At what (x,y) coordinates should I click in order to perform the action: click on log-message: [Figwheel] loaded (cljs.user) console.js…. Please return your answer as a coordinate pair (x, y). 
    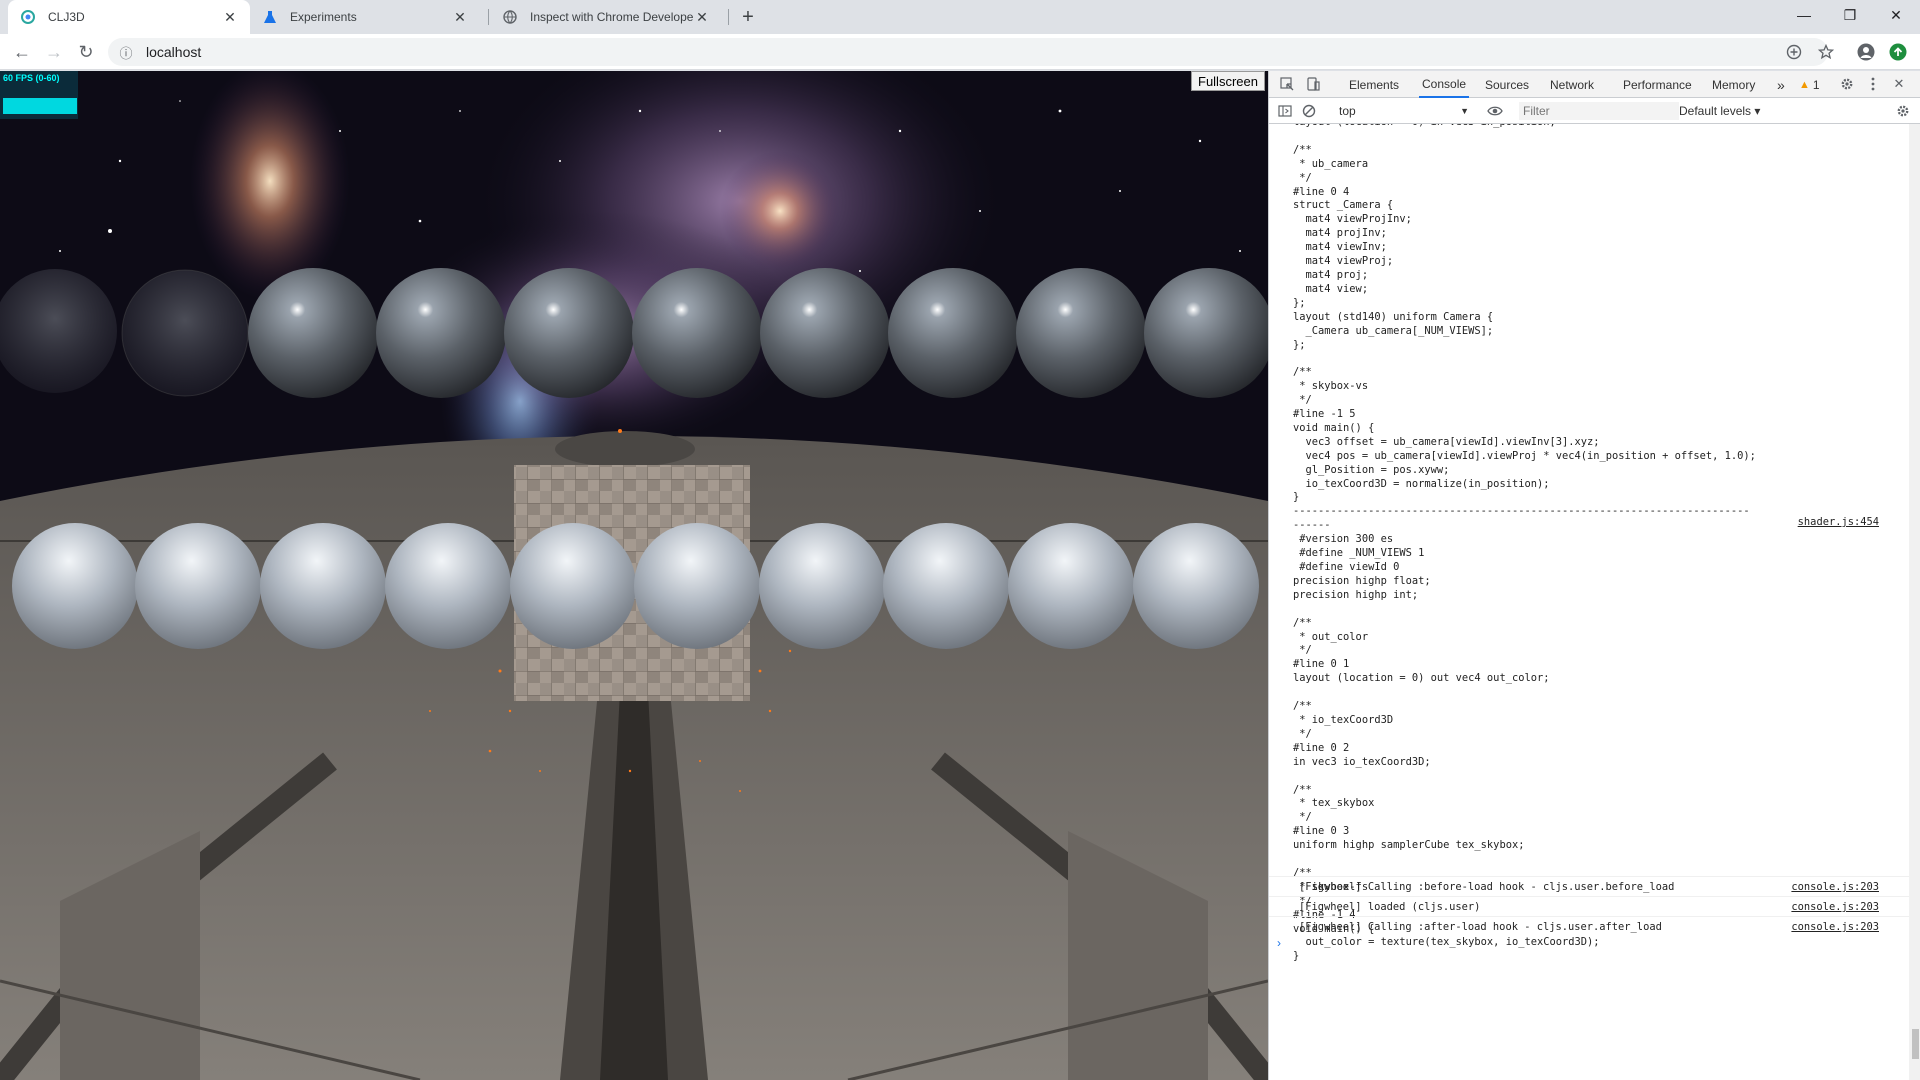
    Looking at the image, I should click on (1589, 906).